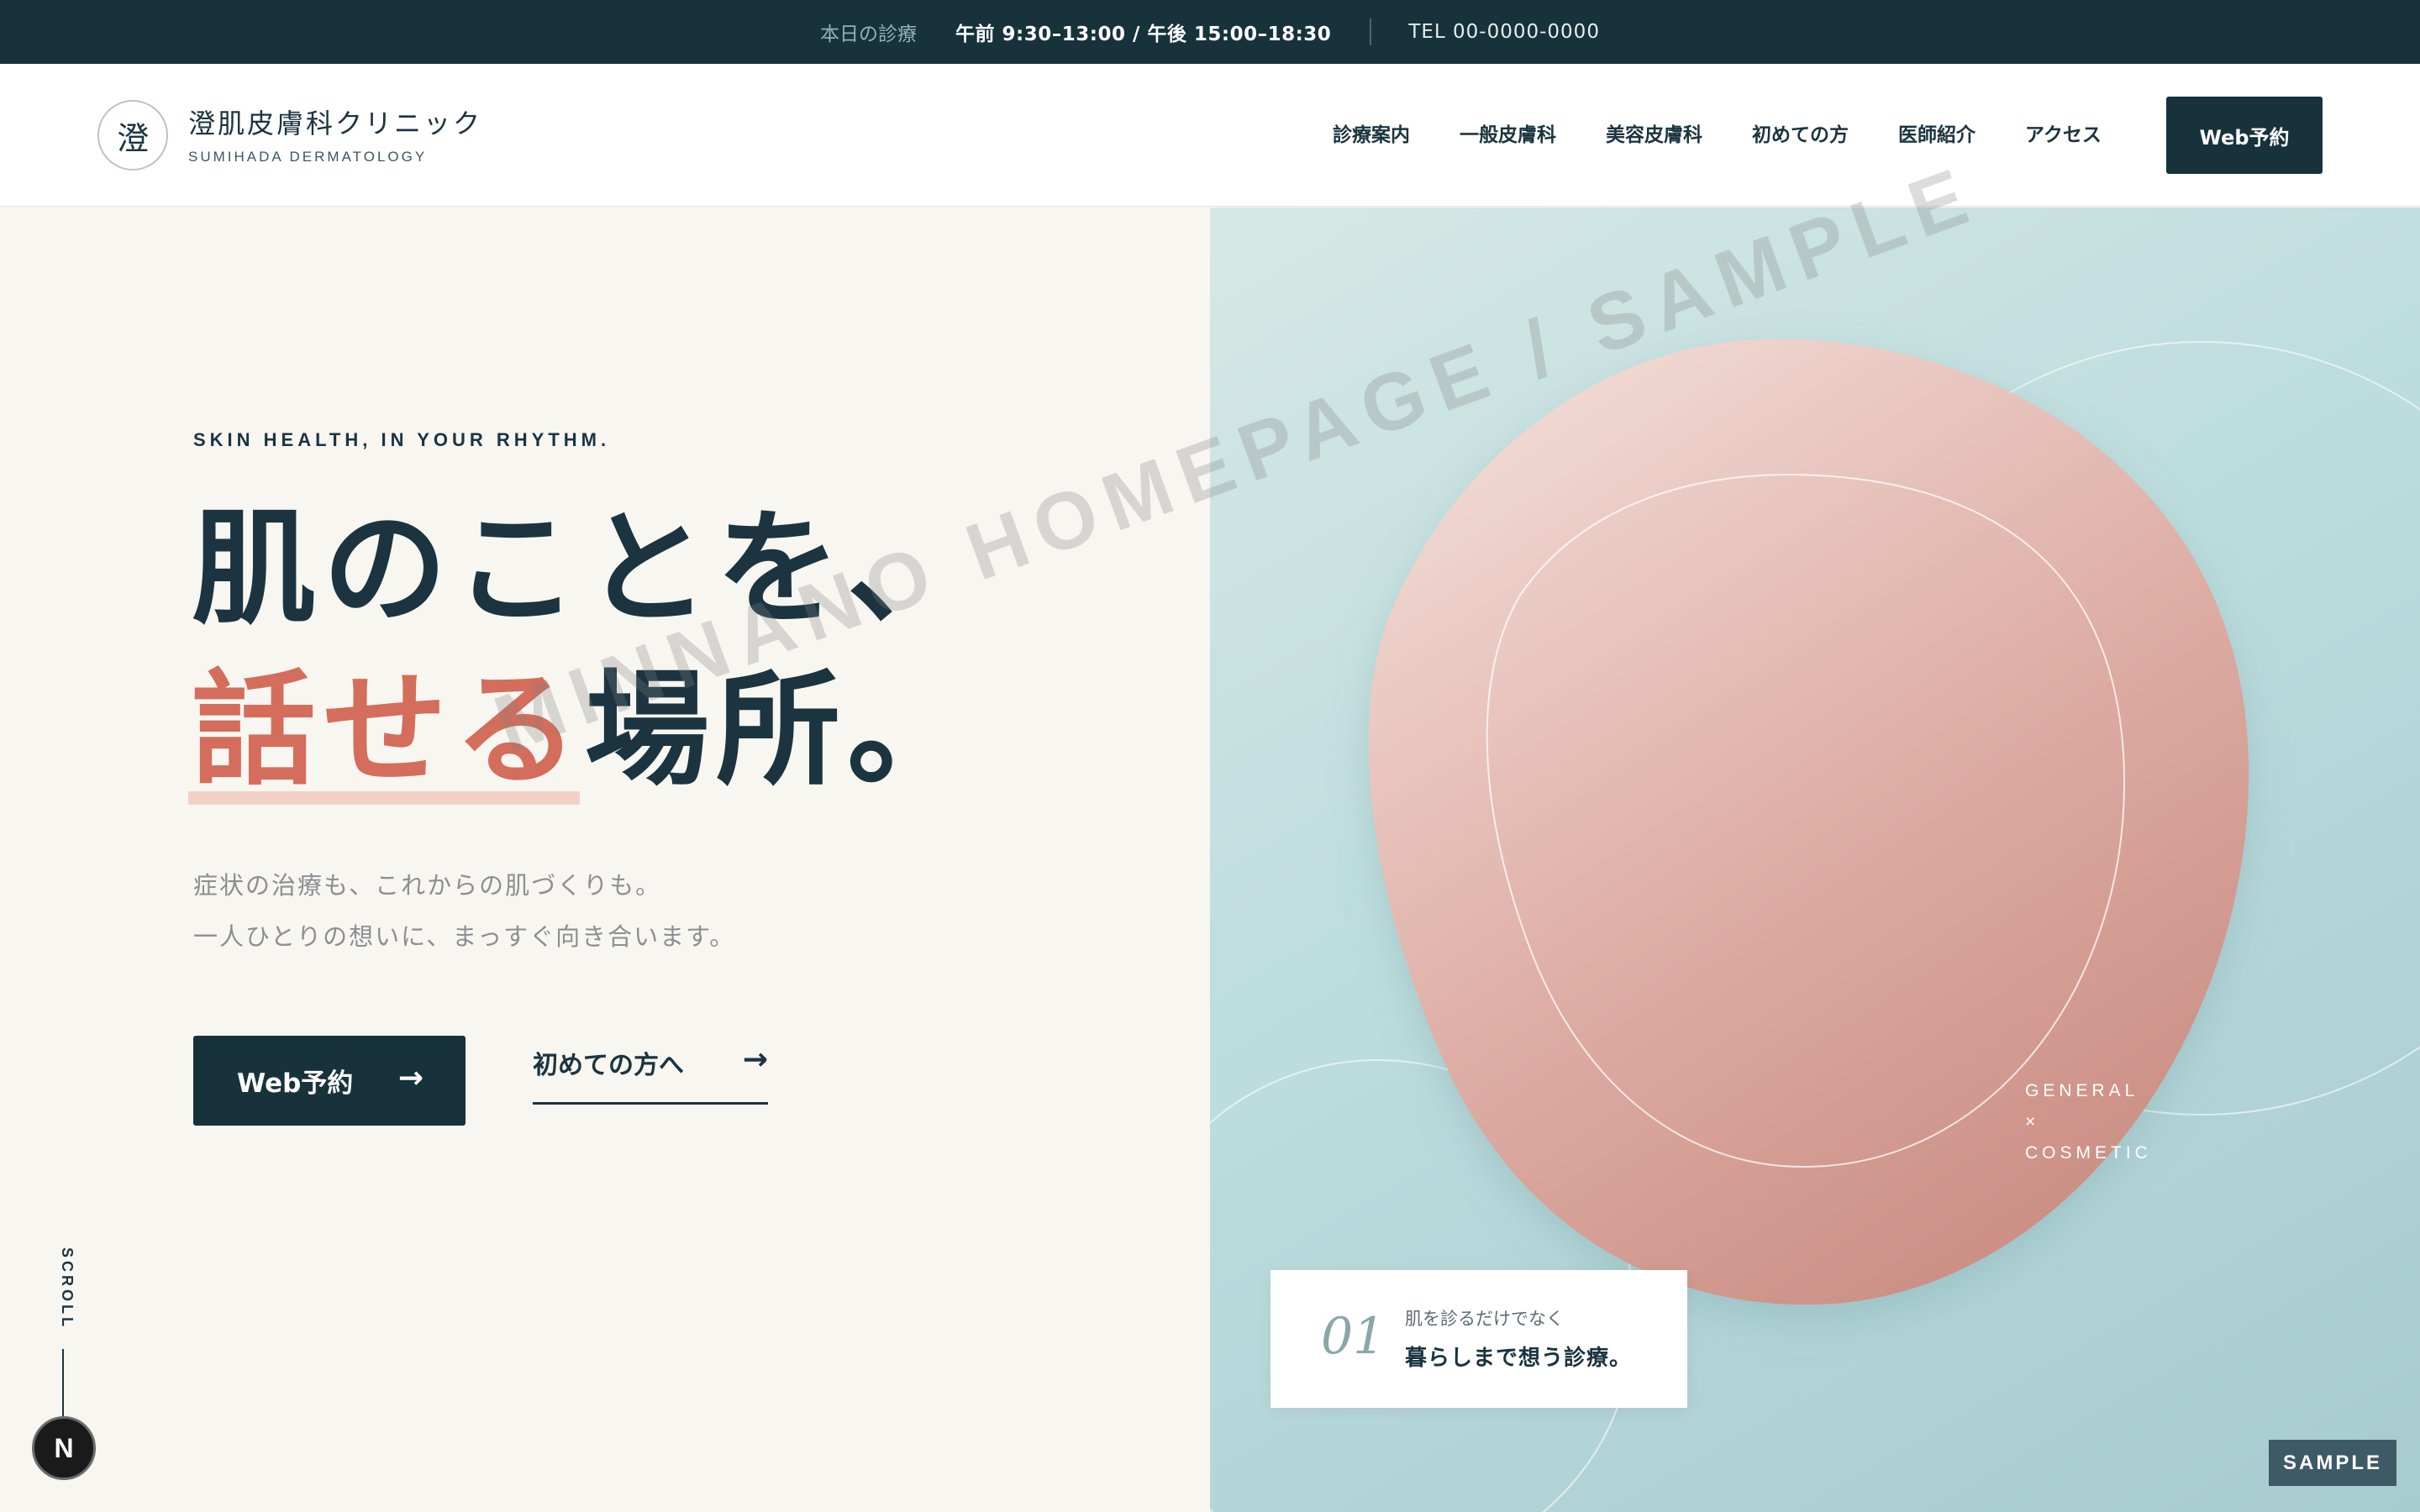 The image size is (2420, 1512). I want to click on clinic-name-en: SUMIHADA DERMATOLOGY, so click(308, 157).